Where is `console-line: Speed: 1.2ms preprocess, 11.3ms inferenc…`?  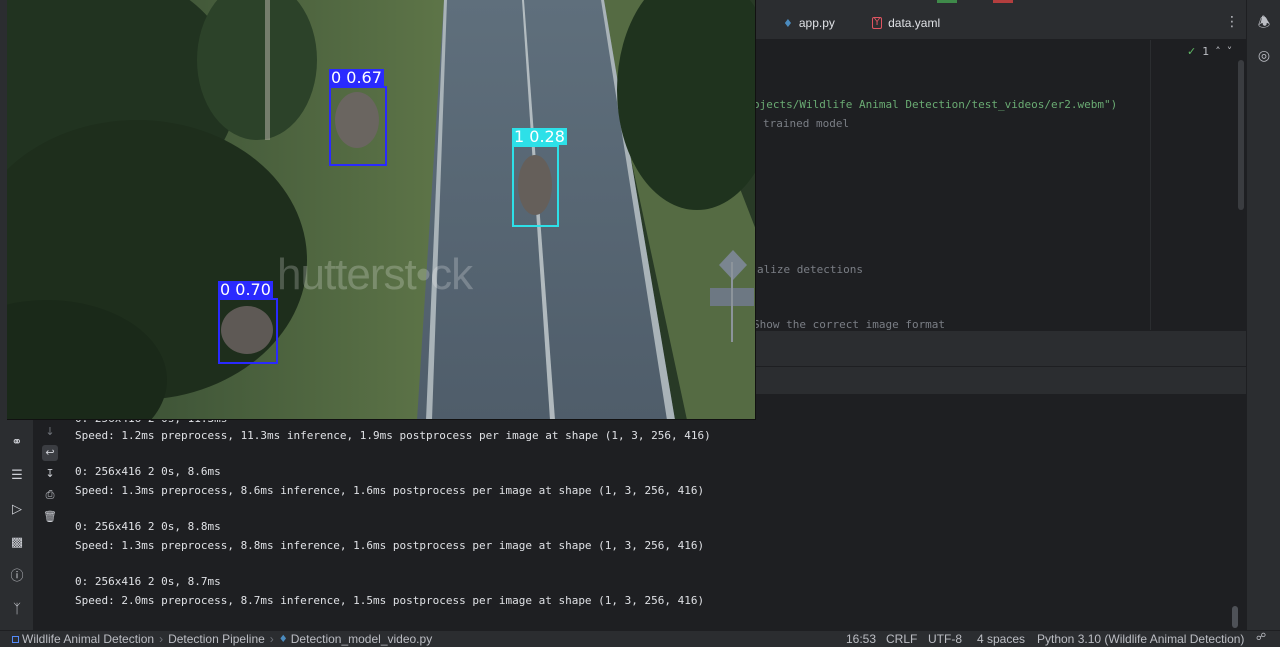 console-line: Speed: 1.2ms preprocess, 11.3ms inferenc… is located at coordinates (393, 435).